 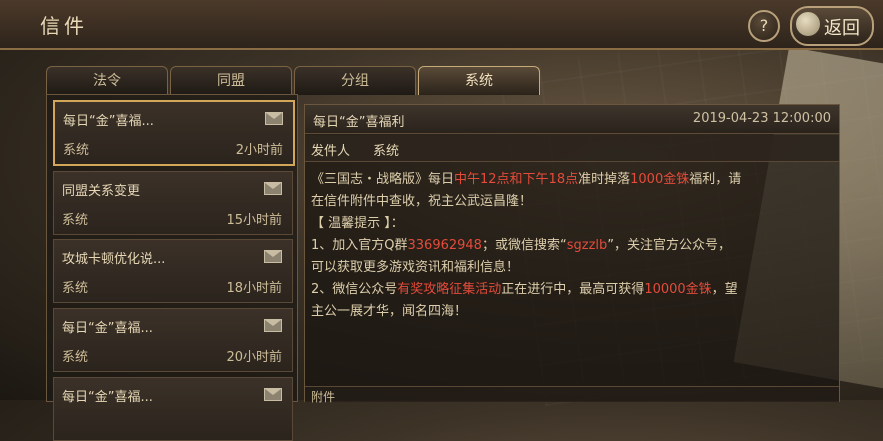 I want to click on mail-body-line: 《三国志・战略版》每日中午12点和下午18点准时掉落1000金铢福利，请, so click(x=571, y=180).